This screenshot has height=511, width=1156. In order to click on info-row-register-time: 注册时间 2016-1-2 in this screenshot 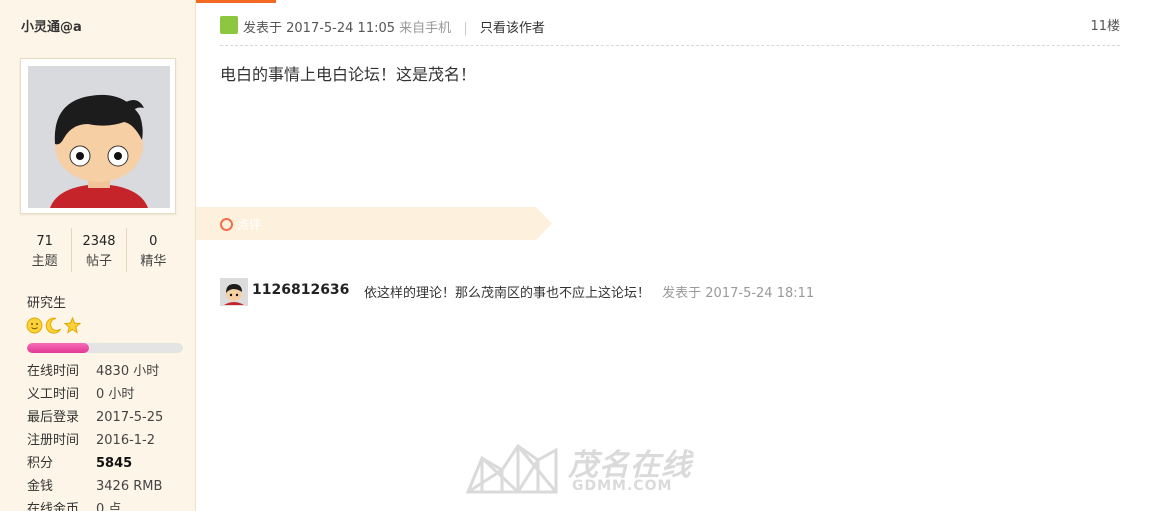, I will do `click(109, 442)`.